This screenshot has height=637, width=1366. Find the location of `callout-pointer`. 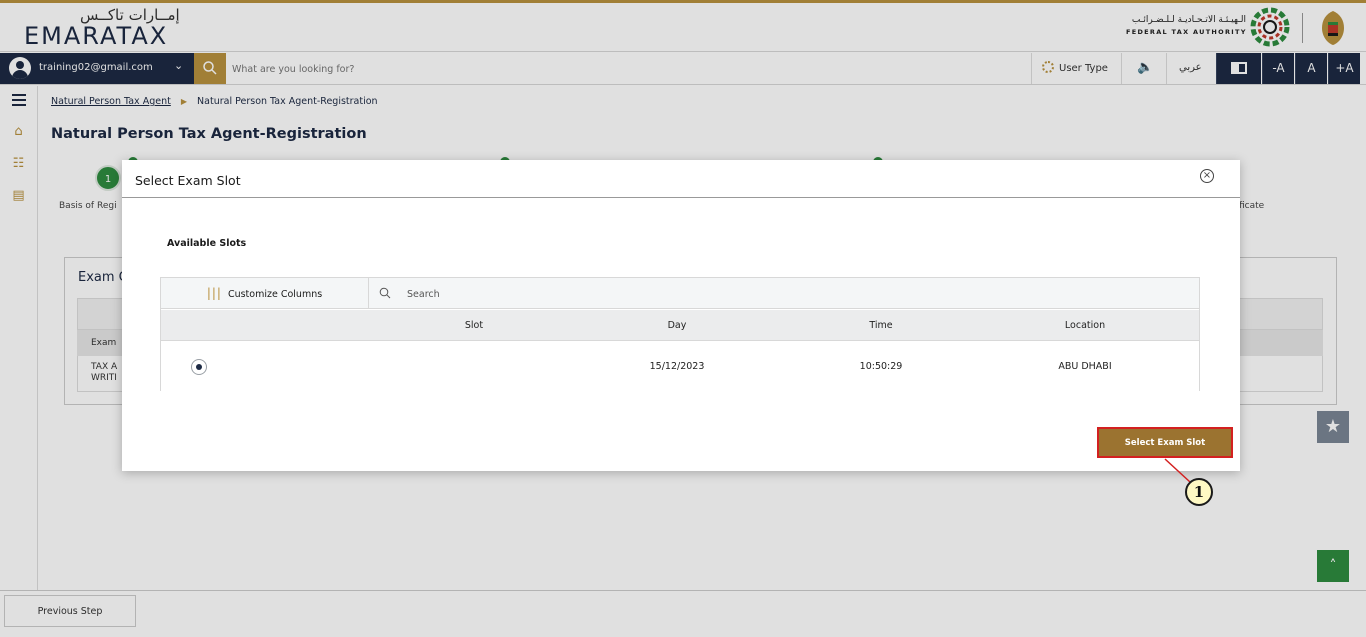

callout-pointer is located at coordinates (1177, 470).